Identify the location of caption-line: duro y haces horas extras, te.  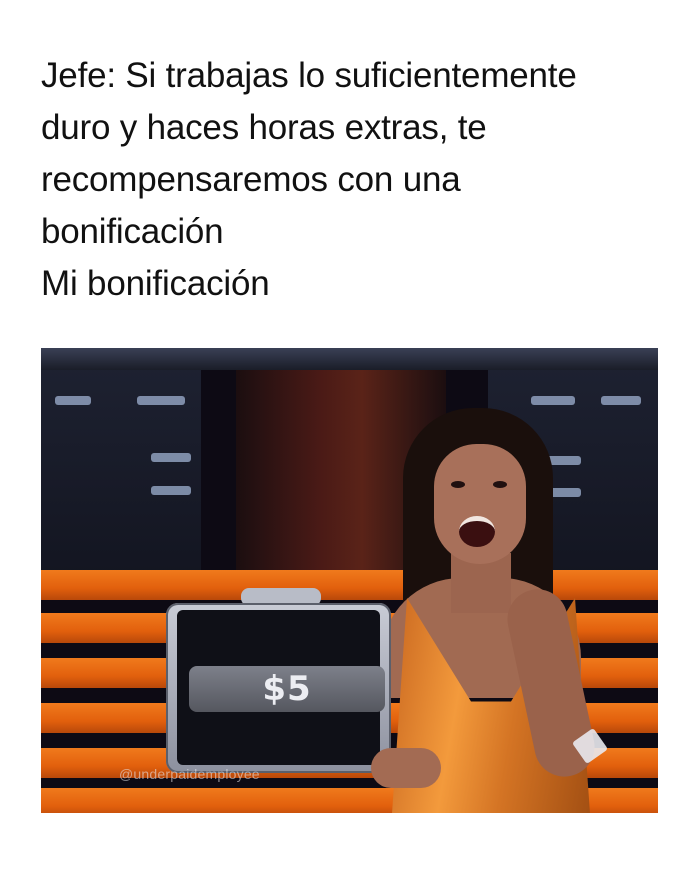
(264, 127).